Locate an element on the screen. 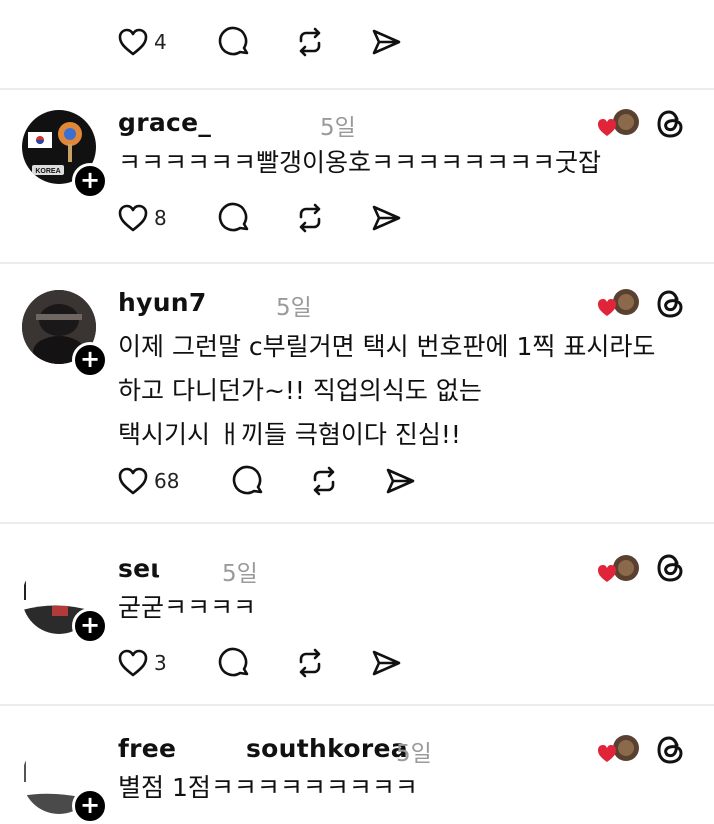 The image size is (714, 824). like-count: 3 is located at coordinates (160, 663).